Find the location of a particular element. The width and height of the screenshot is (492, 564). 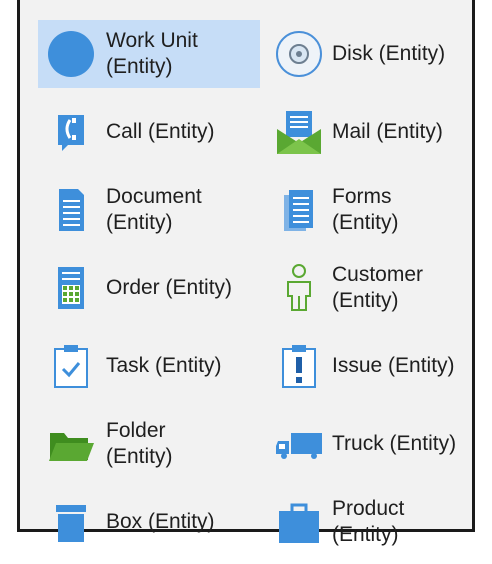

shape-task: Task (Entity) is located at coordinates (152, 366).